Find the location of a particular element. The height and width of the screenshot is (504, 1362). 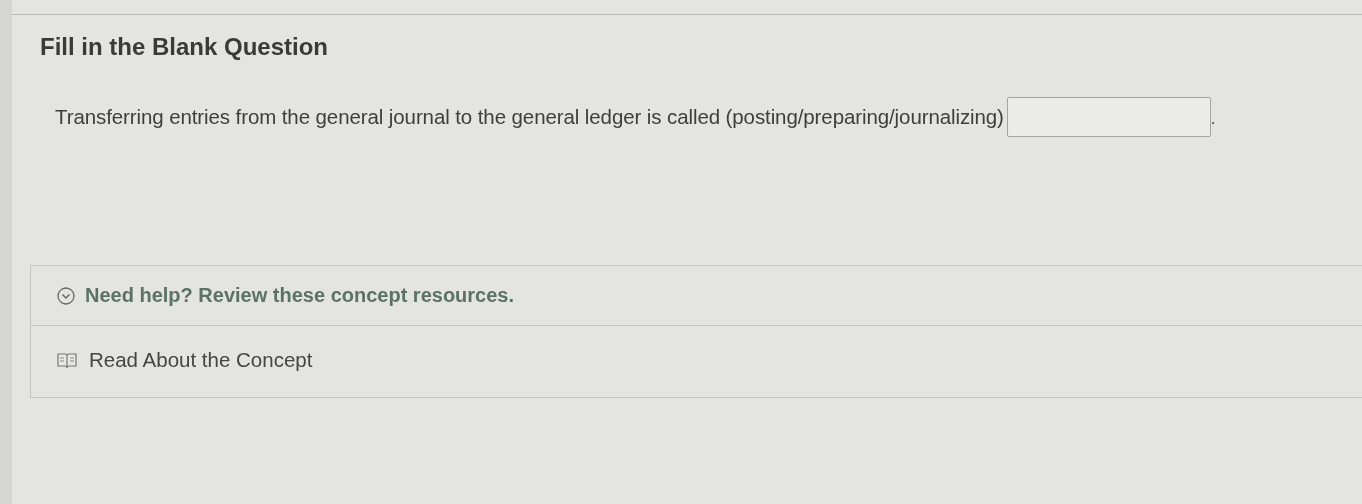

period-text: . is located at coordinates (1213, 119).